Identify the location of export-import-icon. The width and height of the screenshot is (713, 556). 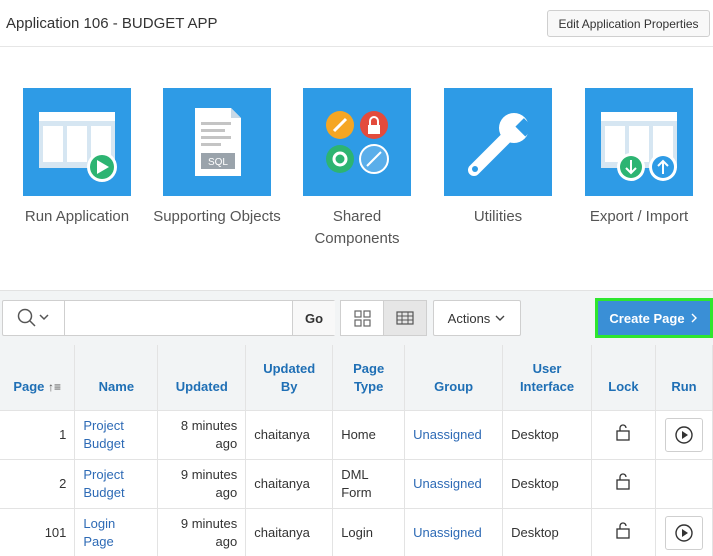
(639, 142).